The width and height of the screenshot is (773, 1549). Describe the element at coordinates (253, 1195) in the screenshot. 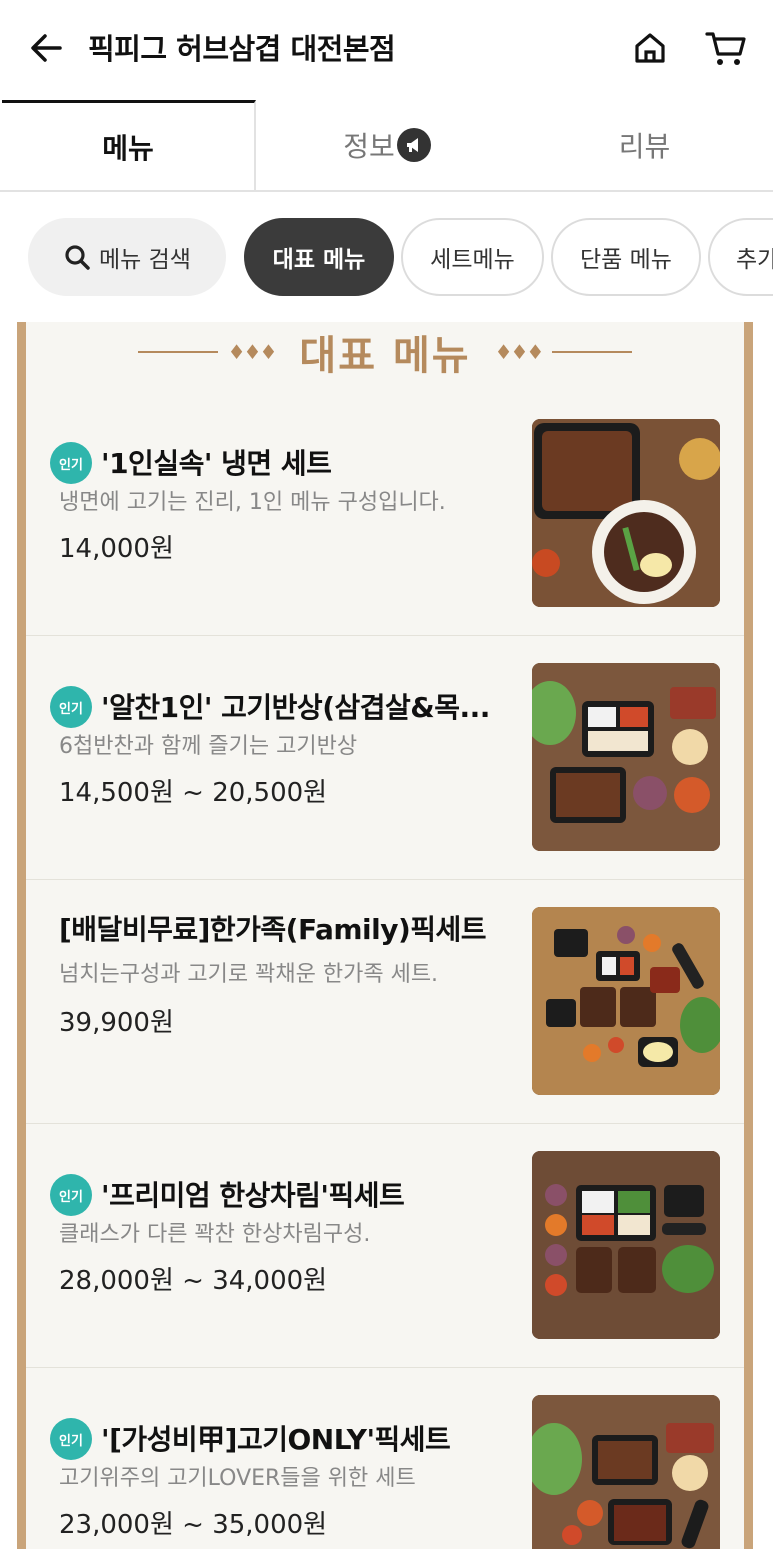

I see `menu-item-name: '프리미엄 한상차림'픽세트` at that location.